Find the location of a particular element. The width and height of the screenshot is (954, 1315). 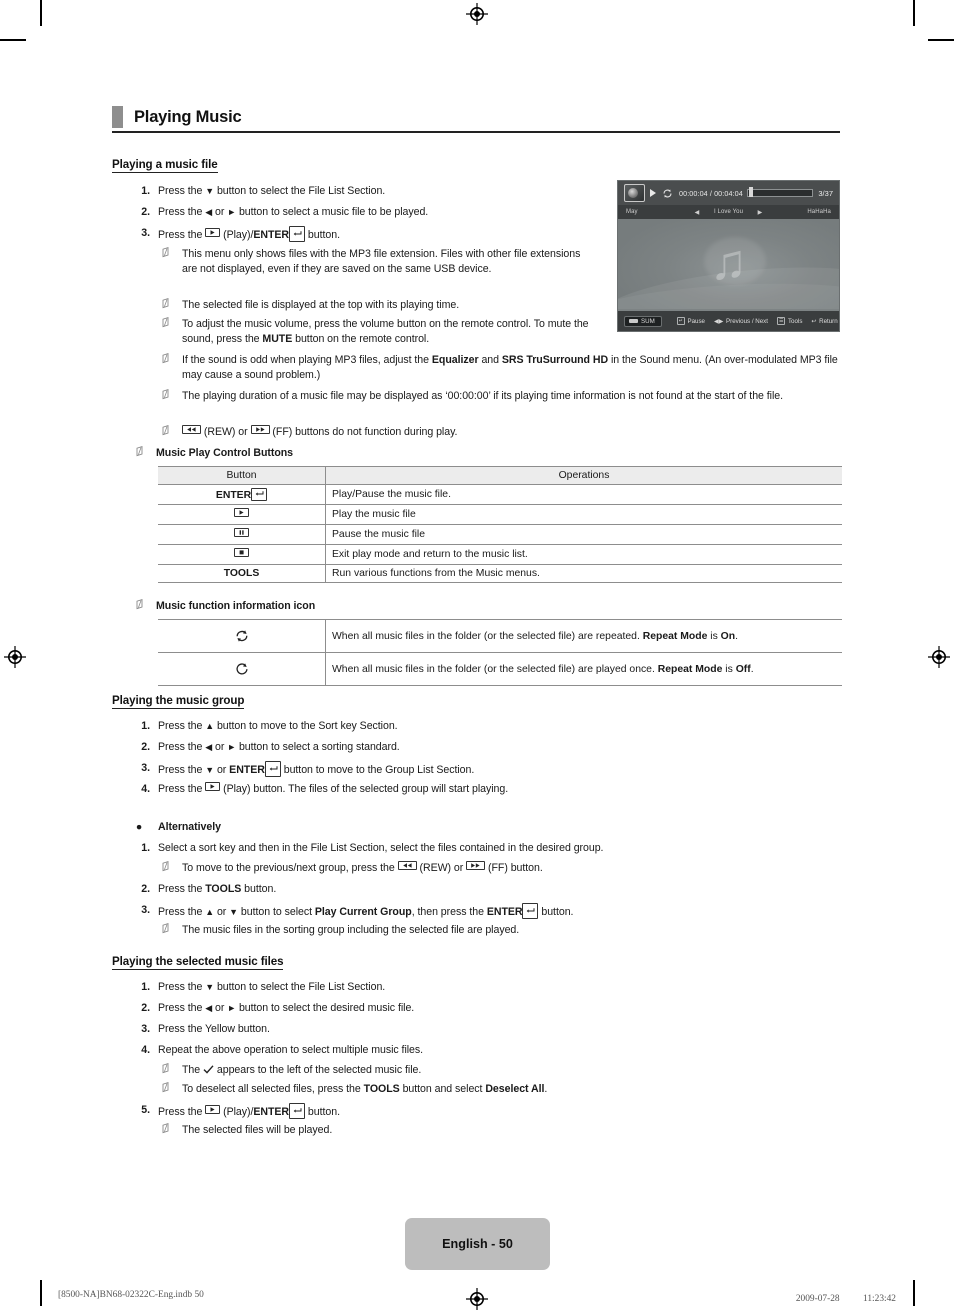

pause-key-icon is located at coordinates (241, 532).